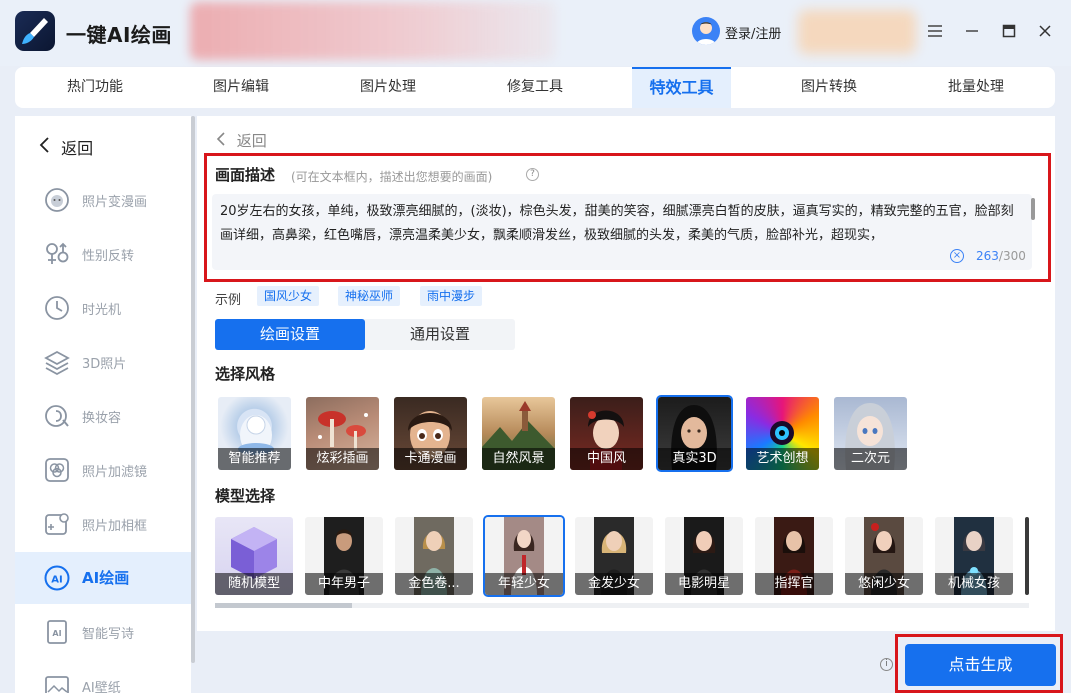  I want to click on filter-icon, so click(57, 470).